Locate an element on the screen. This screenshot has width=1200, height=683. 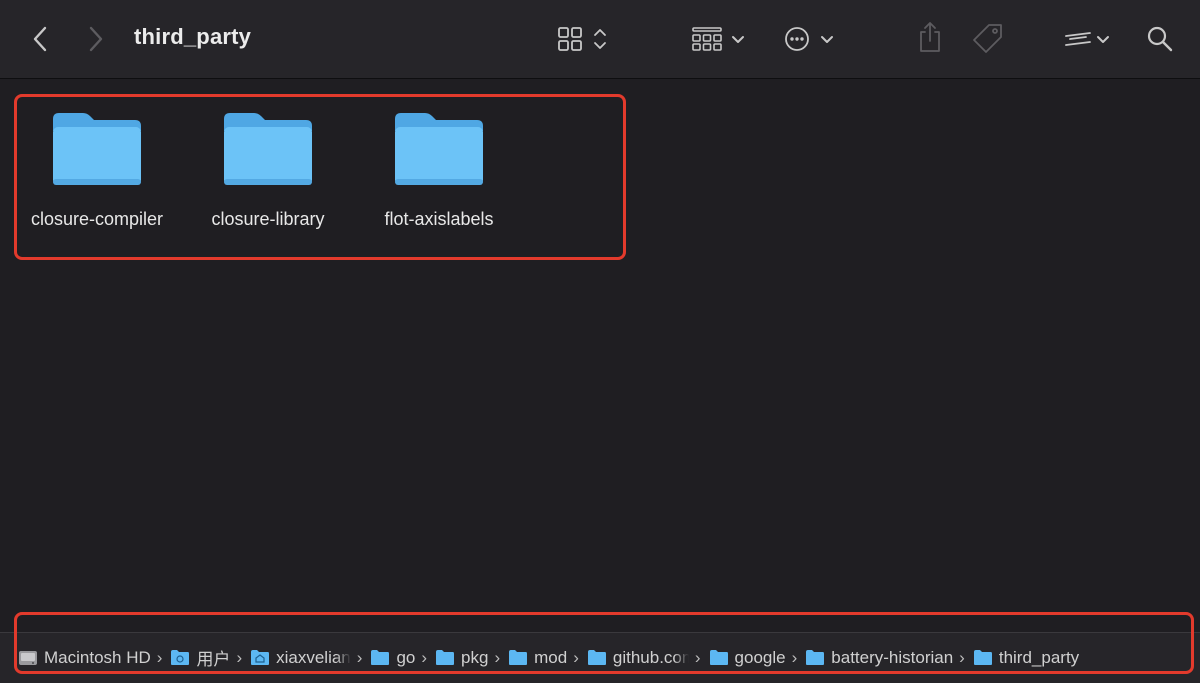
forward-button is located at coordinates (96, 39).